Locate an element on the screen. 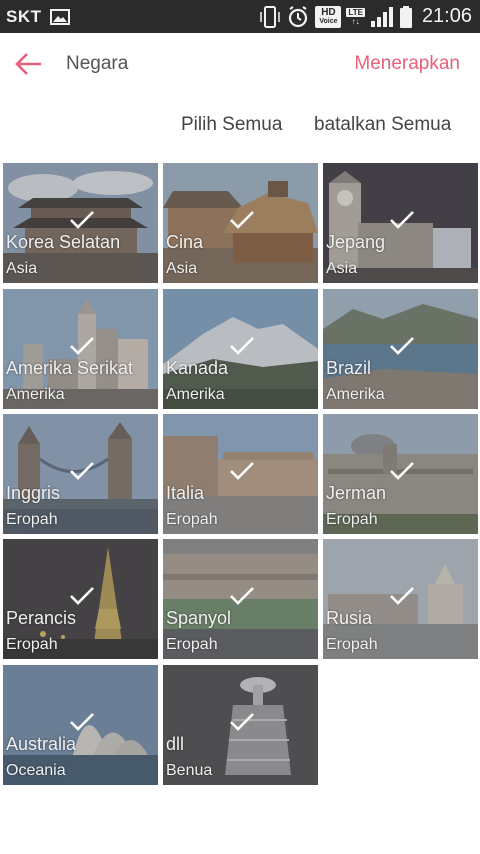  country-tile-rusia: Rusia Eropah is located at coordinates (400, 599).